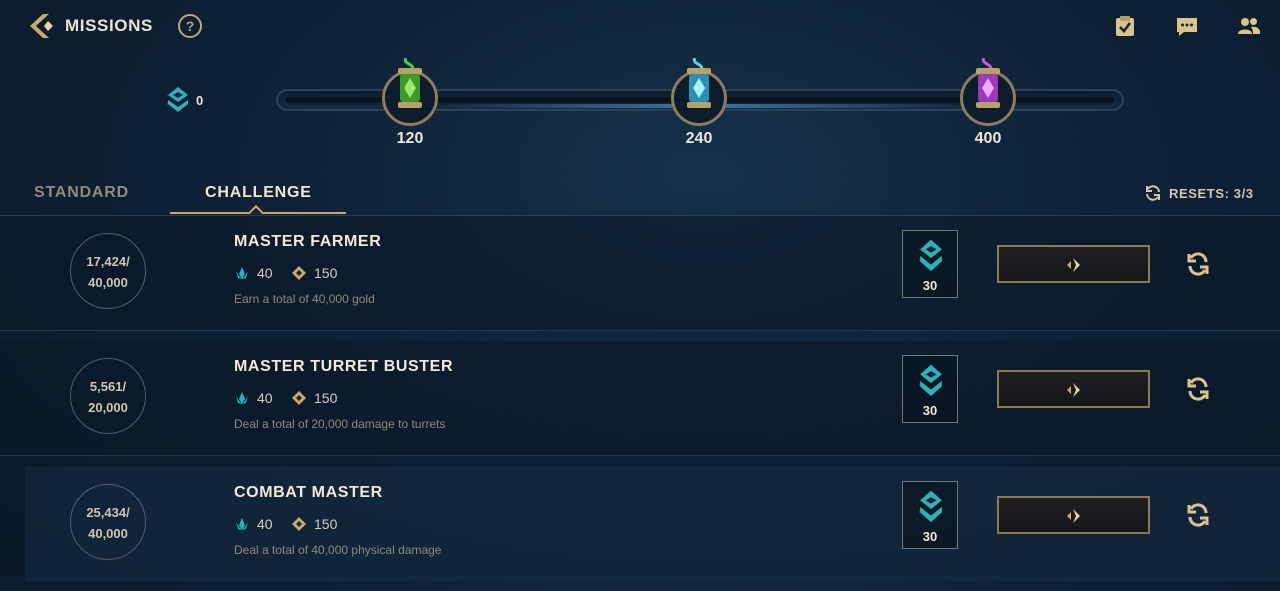 This screenshot has height=591, width=1280. I want to click on token-count: 0, so click(200, 100).